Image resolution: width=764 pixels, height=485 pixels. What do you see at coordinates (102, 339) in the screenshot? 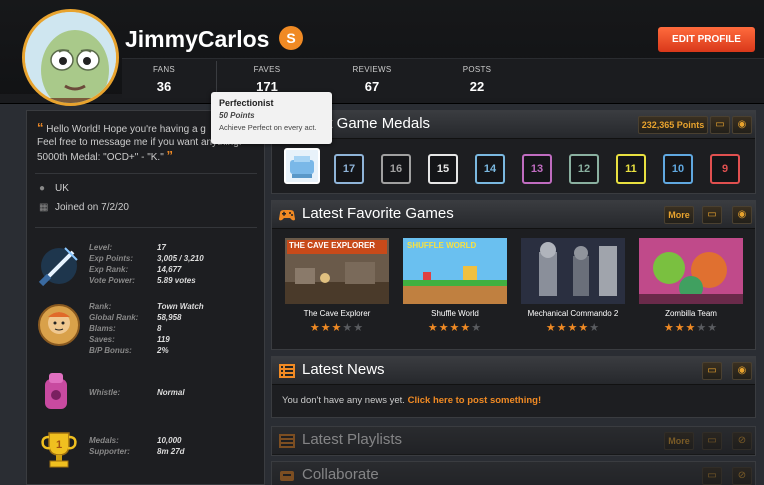
I see `stat-key: Saves:` at bounding box center [102, 339].